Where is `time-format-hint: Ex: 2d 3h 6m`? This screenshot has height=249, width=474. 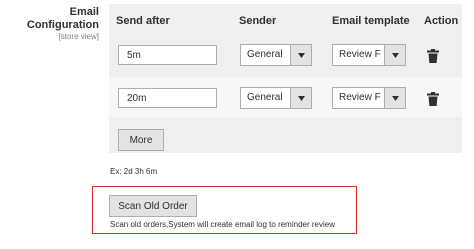 time-format-hint: Ex: 2d 3h 6m is located at coordinates (134, 171).